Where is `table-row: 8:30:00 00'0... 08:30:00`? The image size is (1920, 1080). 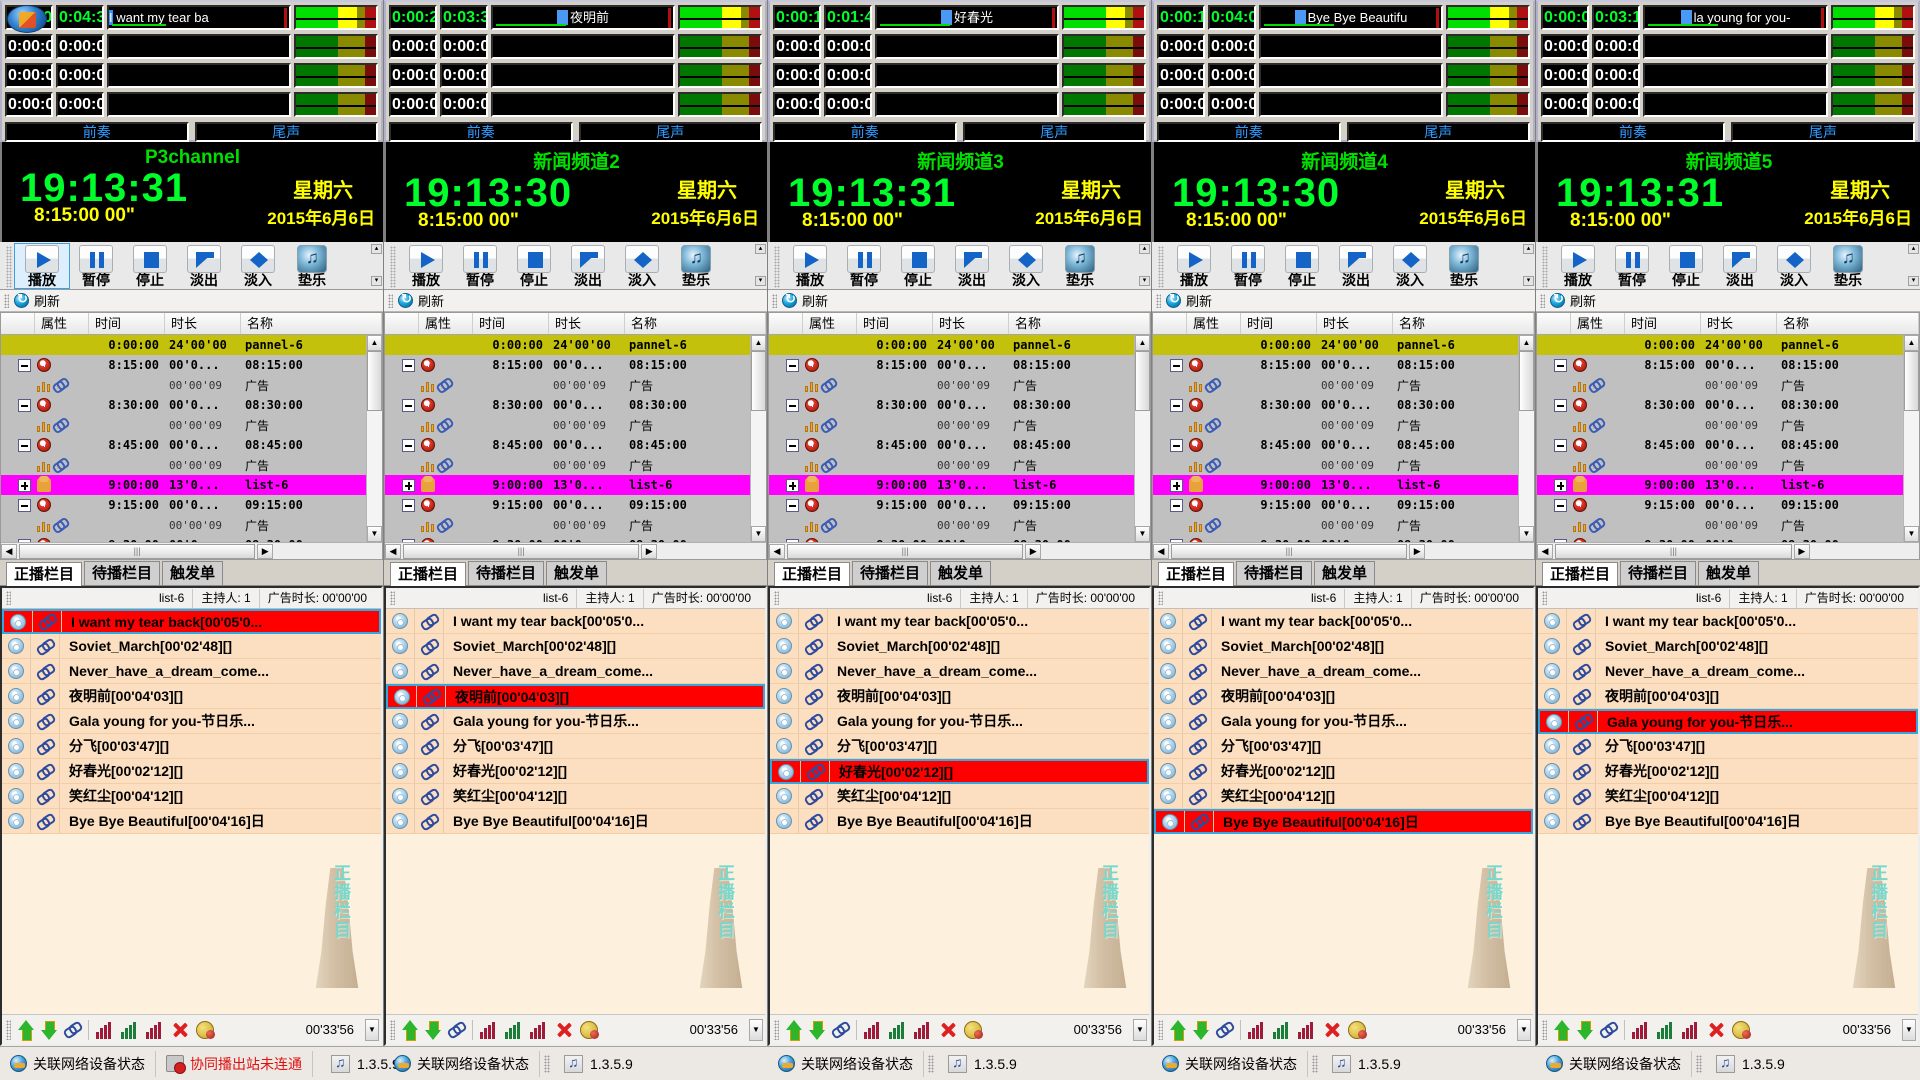
table-row: 8:30:00 00'0... 08:30:00 is located at coordinates (567, 405).